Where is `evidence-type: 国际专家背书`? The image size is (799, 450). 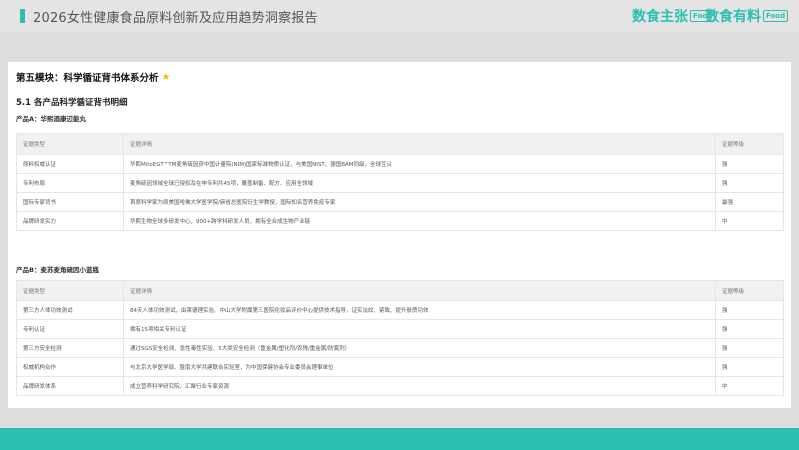 evidence-type: 国际专家背书 is located at coordinates (70, 202).